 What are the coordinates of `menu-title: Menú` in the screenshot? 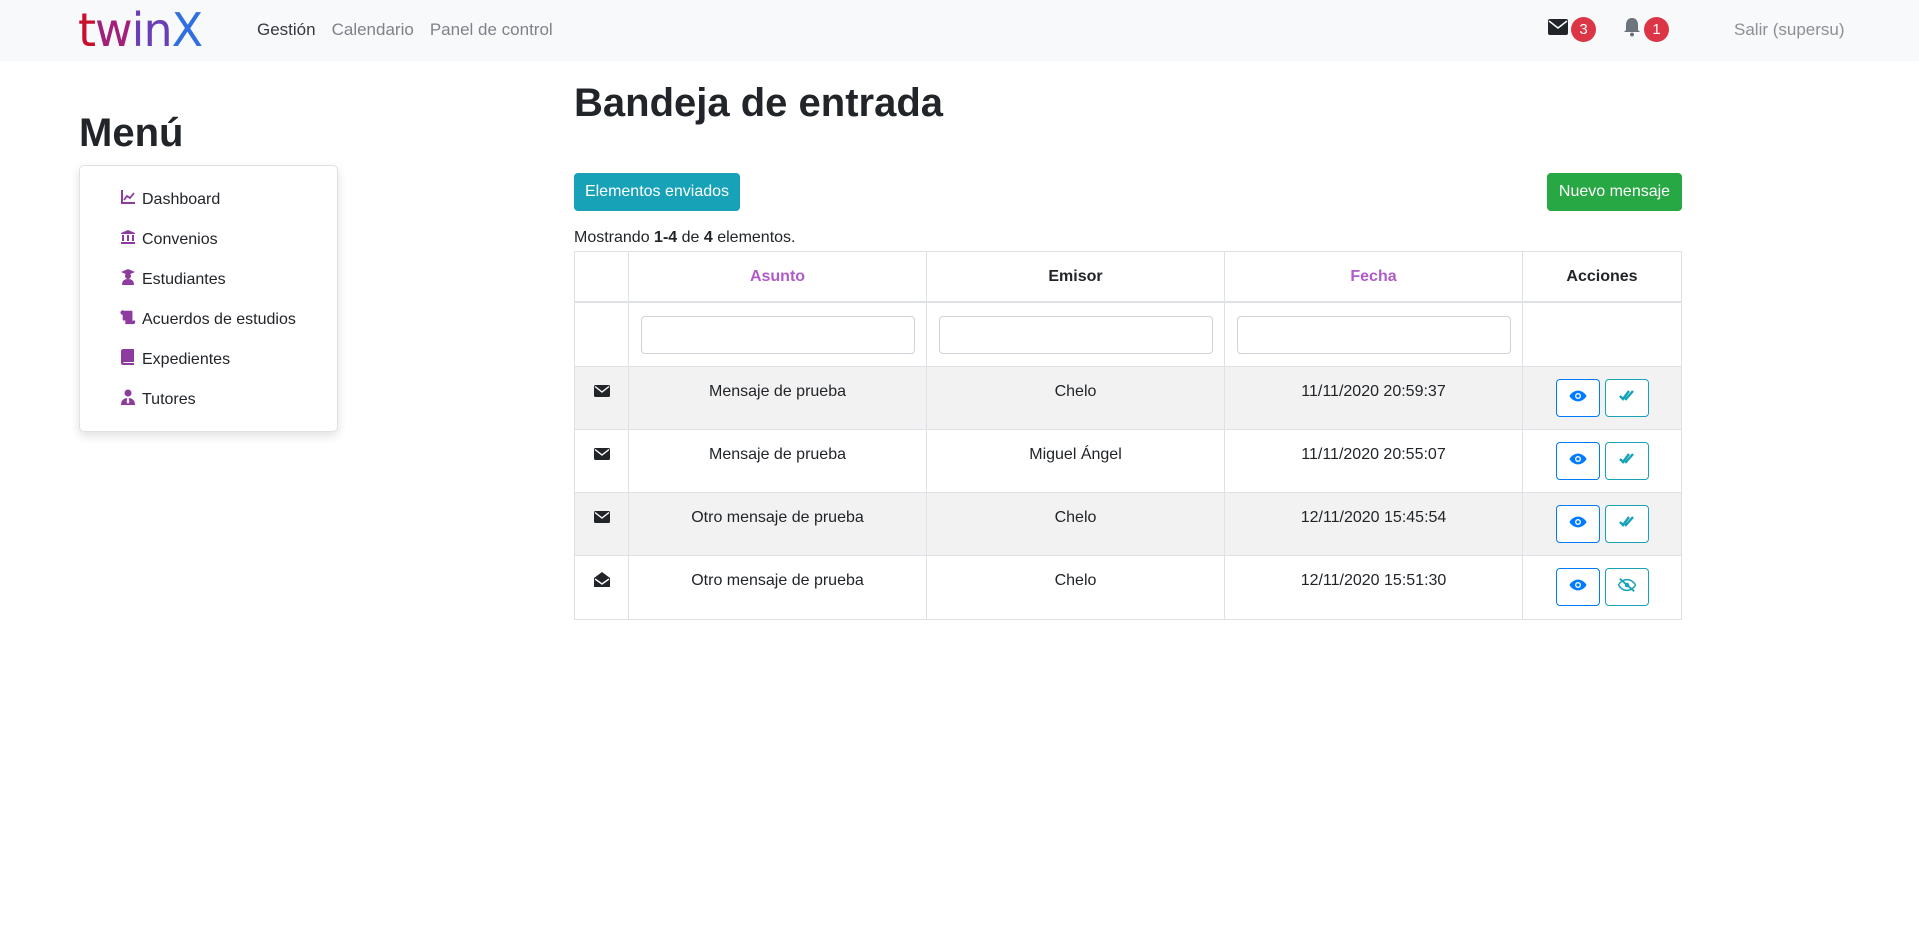 It's located at (131, 133).